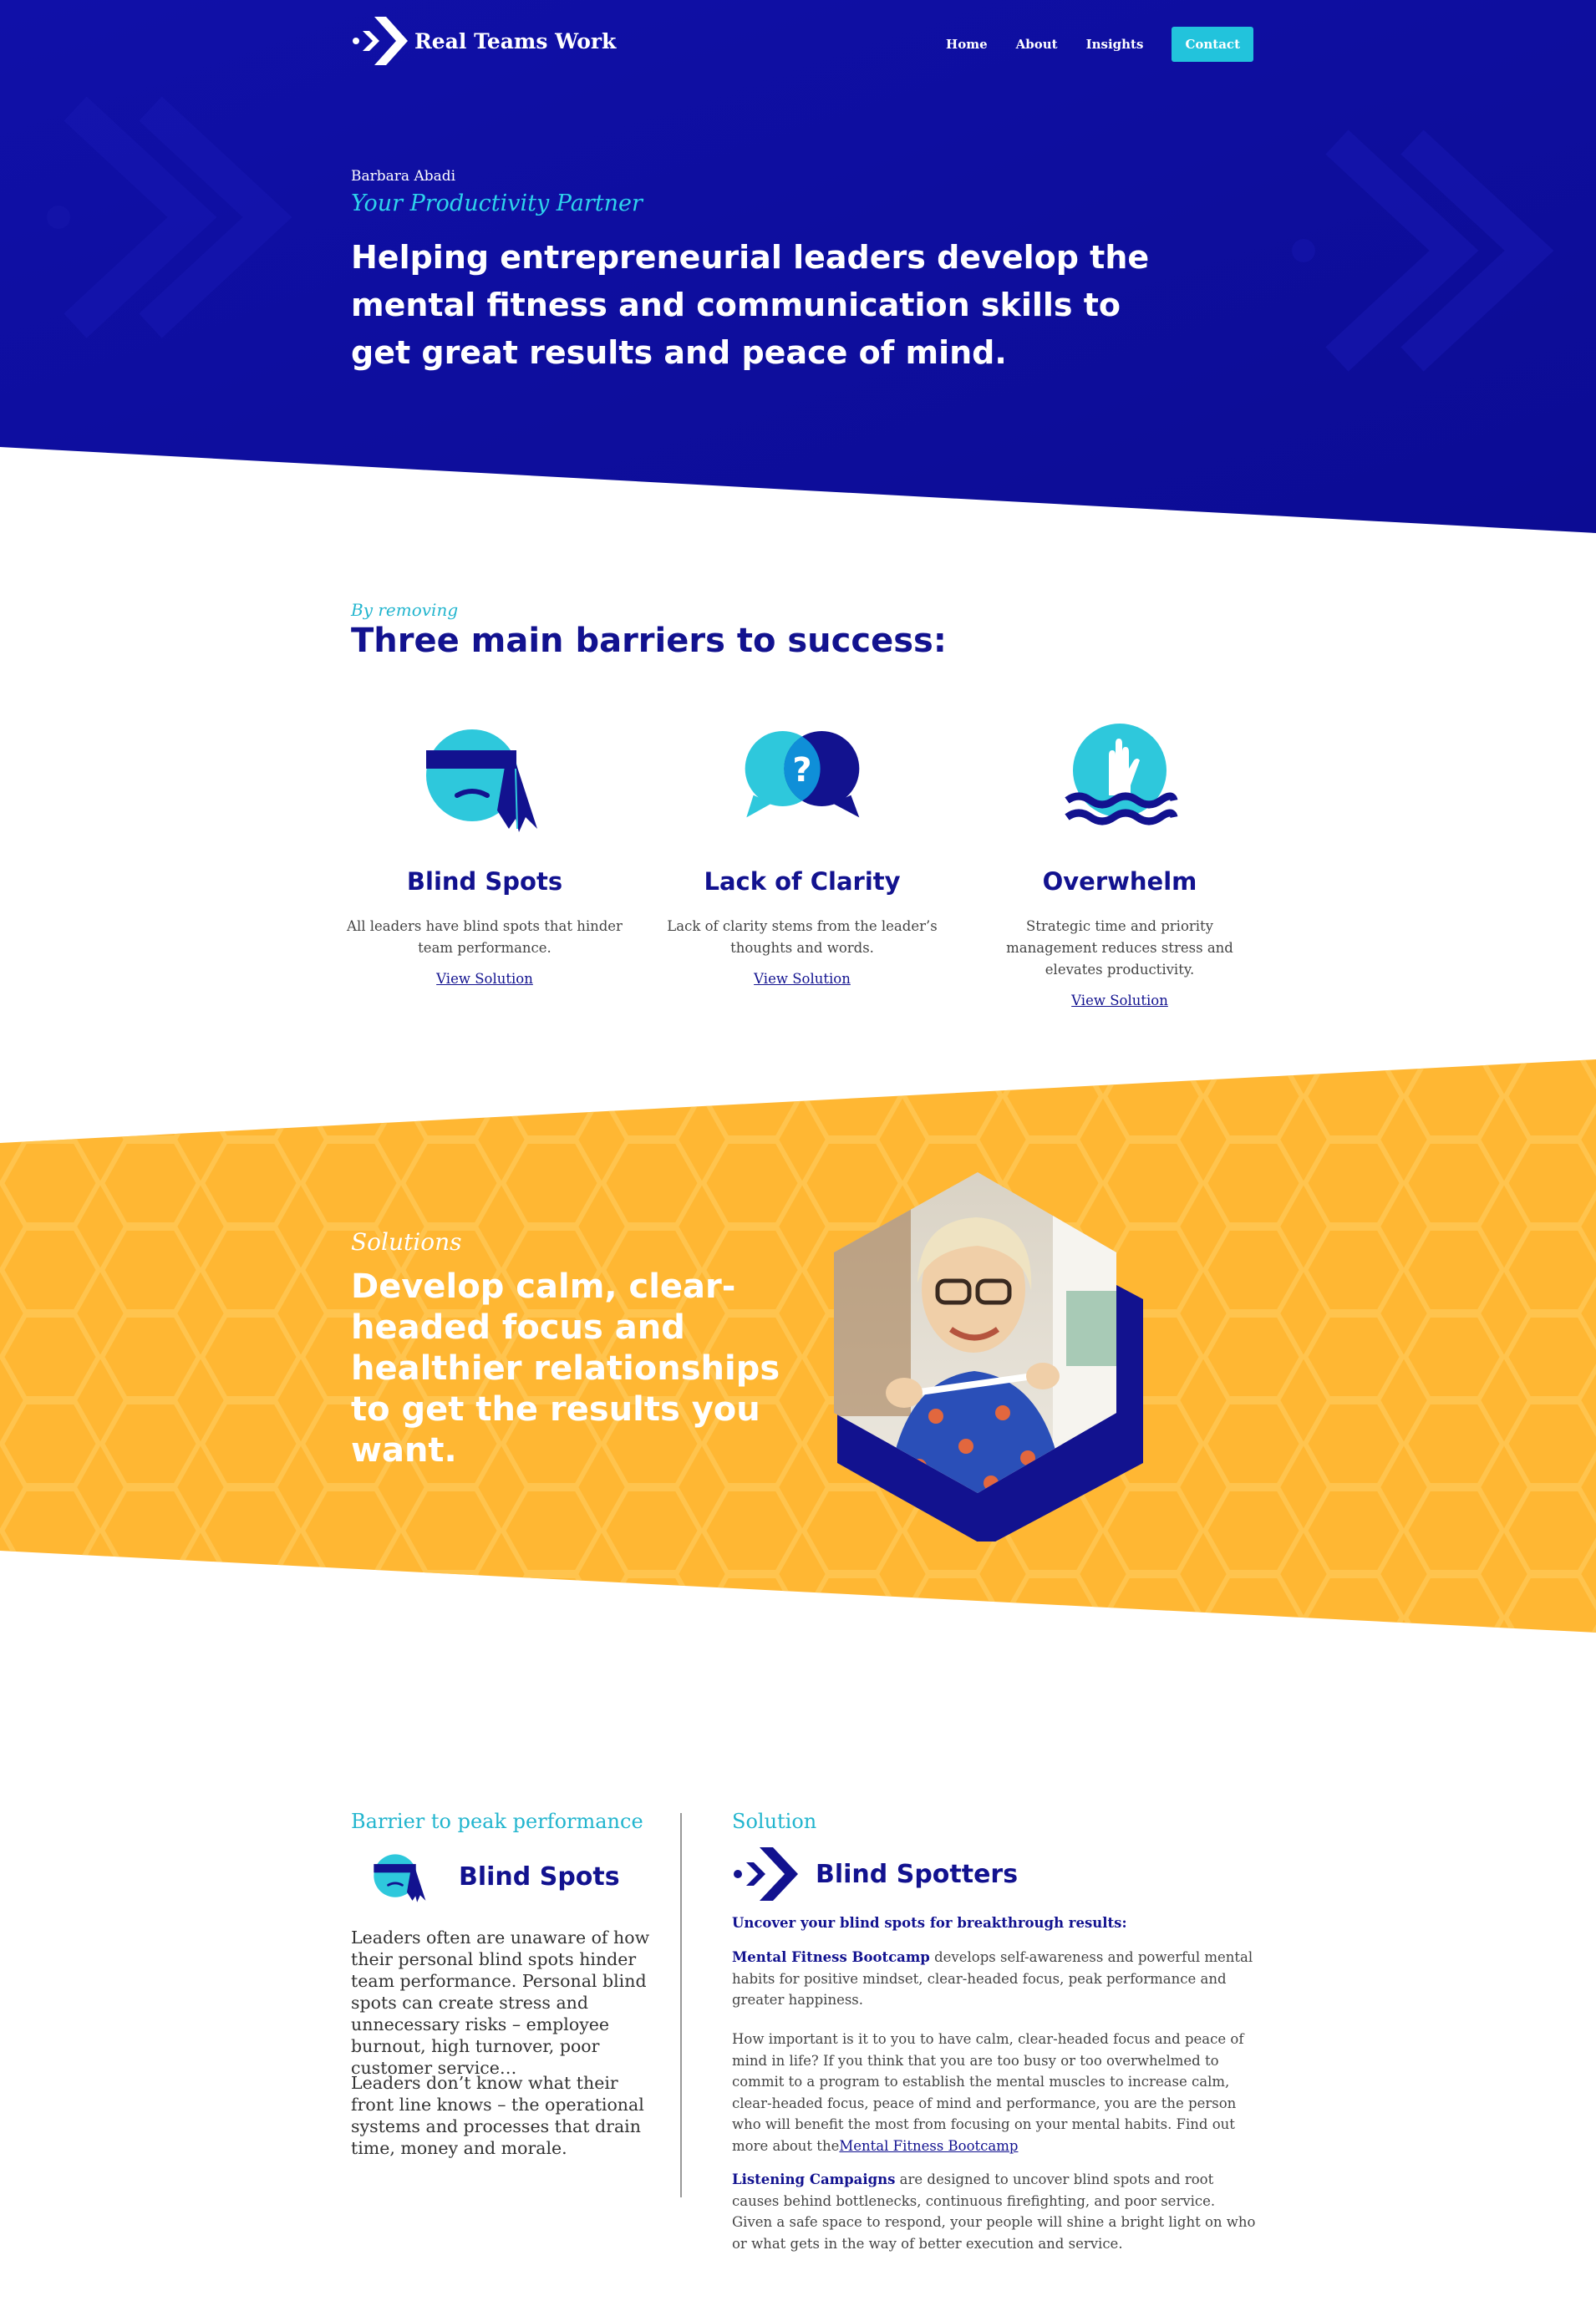 Image resolution: width=1596 pixels, height=2311 pixels. I want to click on portrait-photo, so click(988, 1357).